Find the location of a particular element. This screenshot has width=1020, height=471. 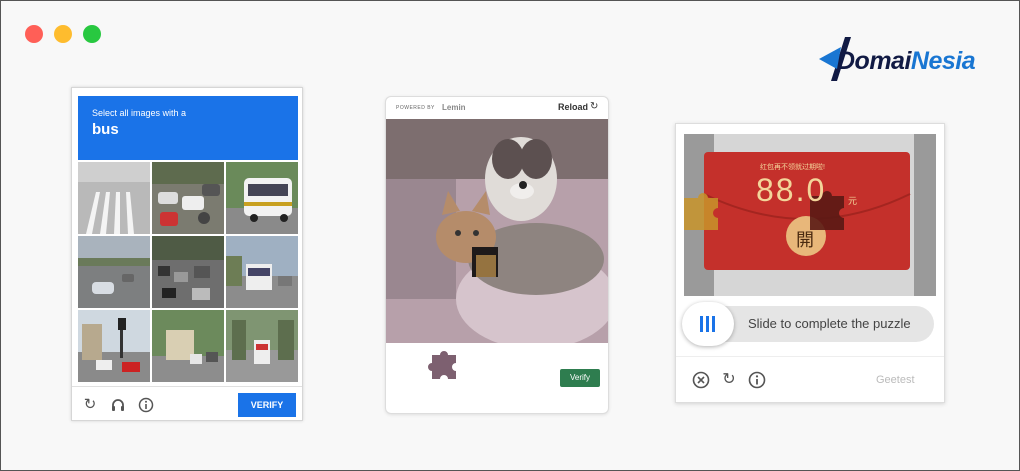

puzzle-piece is located at coordinates (444, 367).